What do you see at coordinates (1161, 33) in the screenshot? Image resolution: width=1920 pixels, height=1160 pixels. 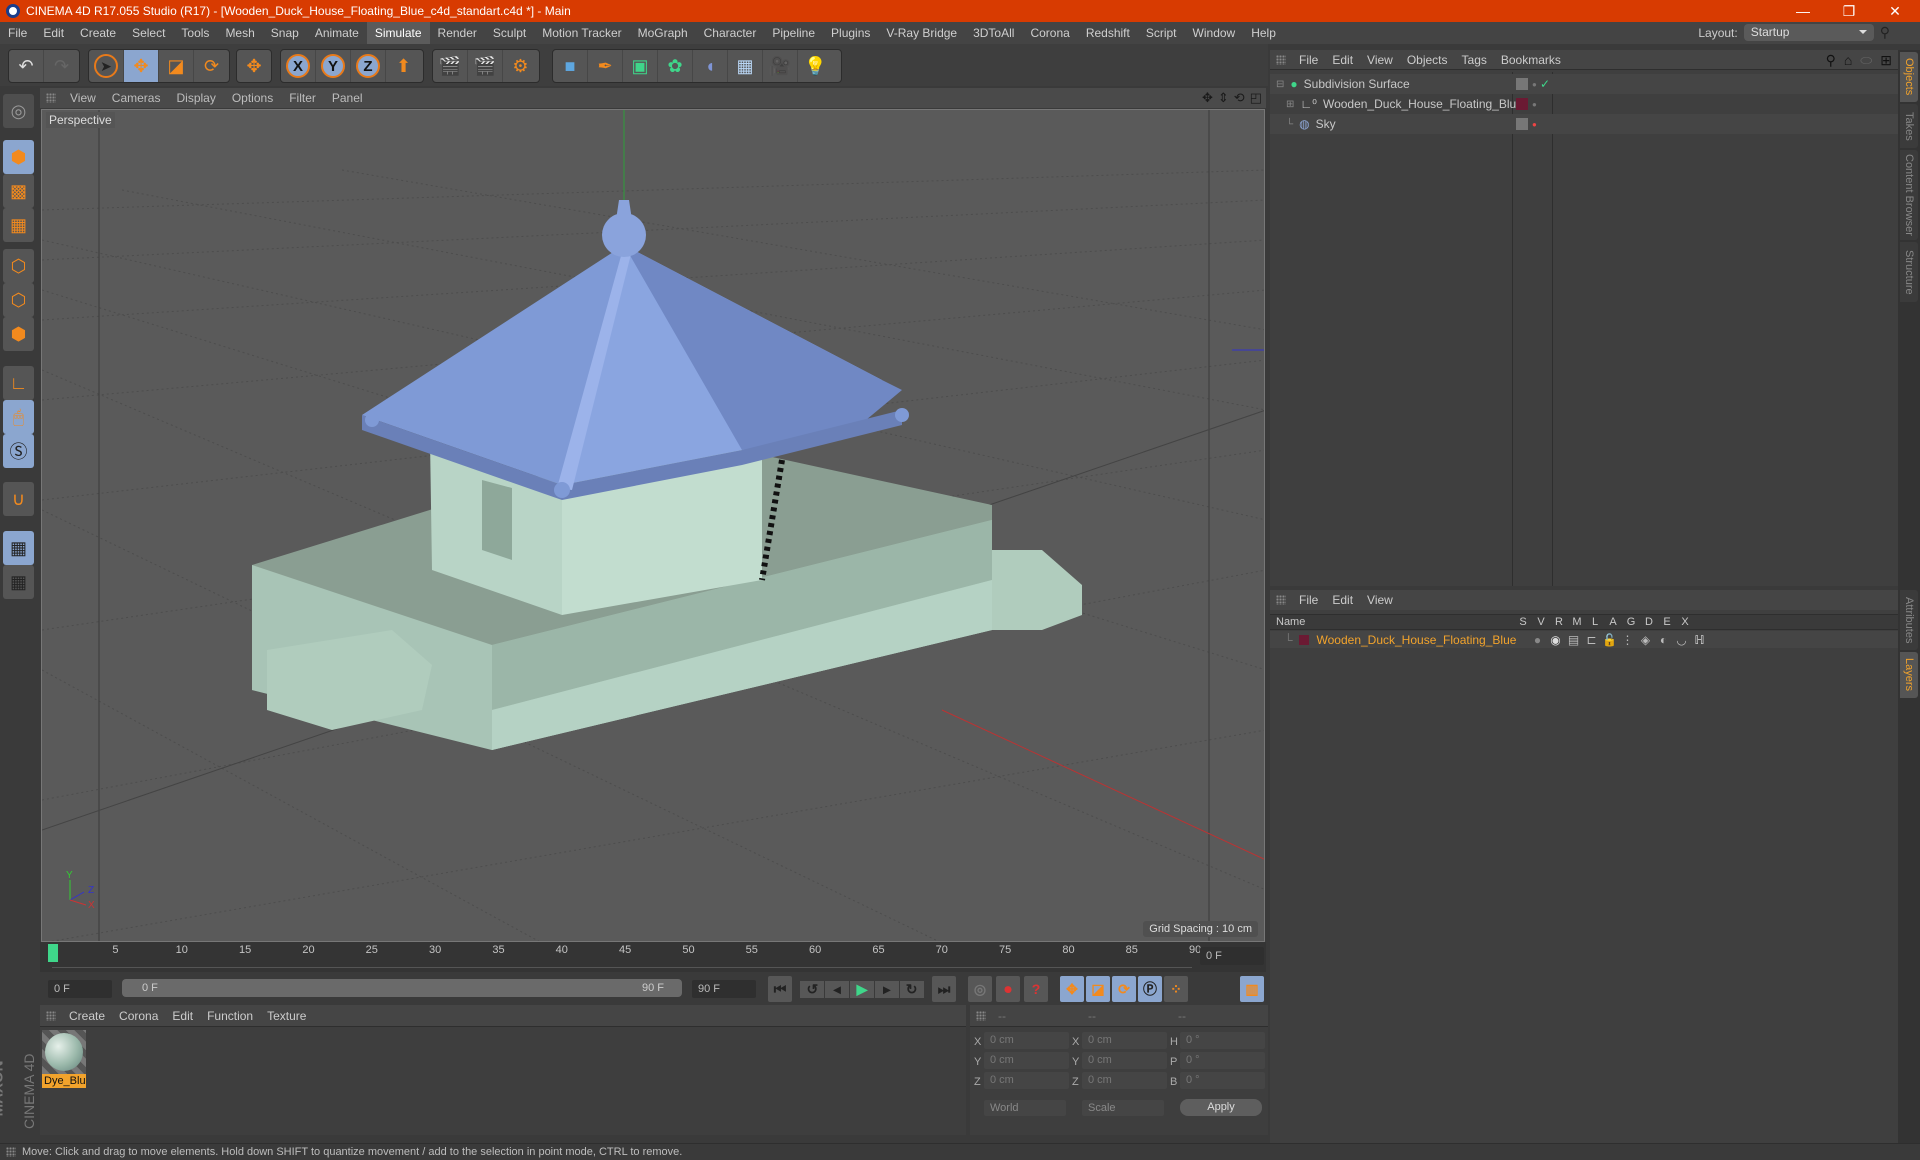 I see `menu-script: Script` at bounding box center [1161, 33].